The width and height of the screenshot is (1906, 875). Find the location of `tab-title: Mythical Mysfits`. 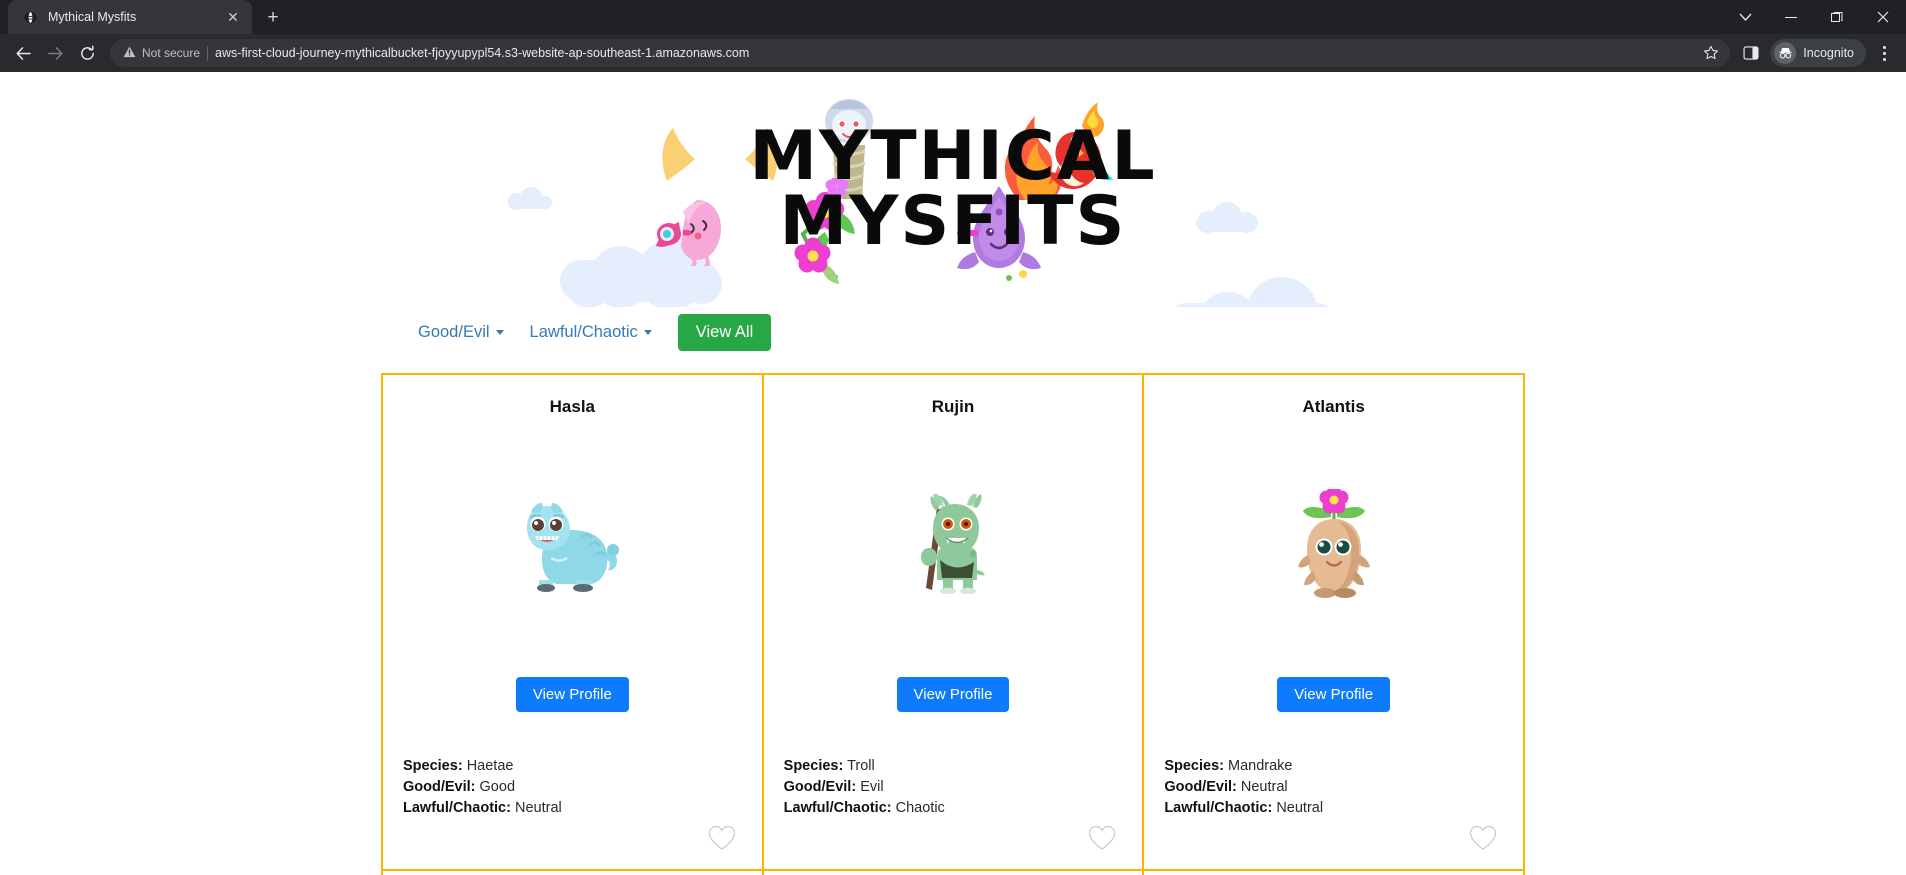

tab-title: Mythical Mysfits is located at coordinates (92, 17).